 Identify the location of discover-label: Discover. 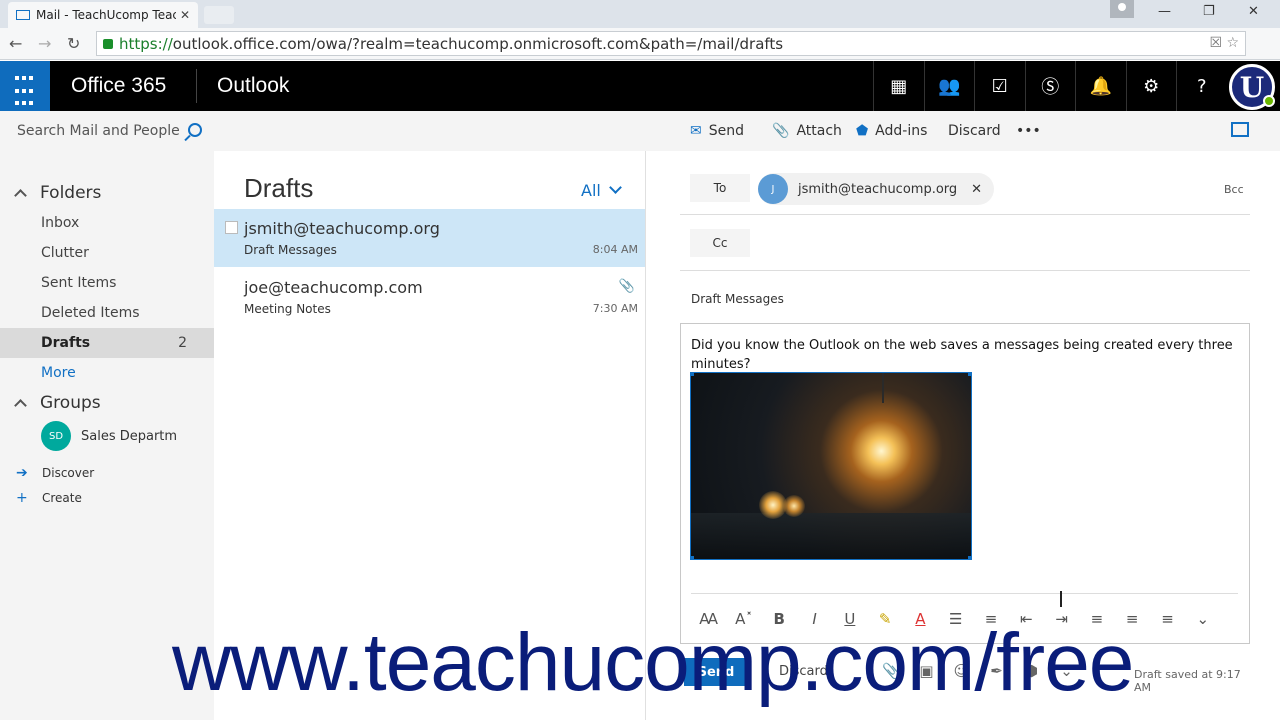
(68, 473).